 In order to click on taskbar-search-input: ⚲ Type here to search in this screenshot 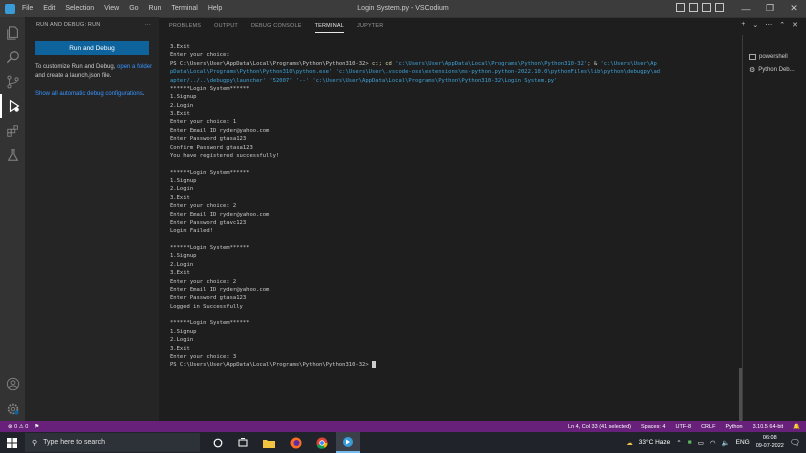, I will do `click(112, 442)`.